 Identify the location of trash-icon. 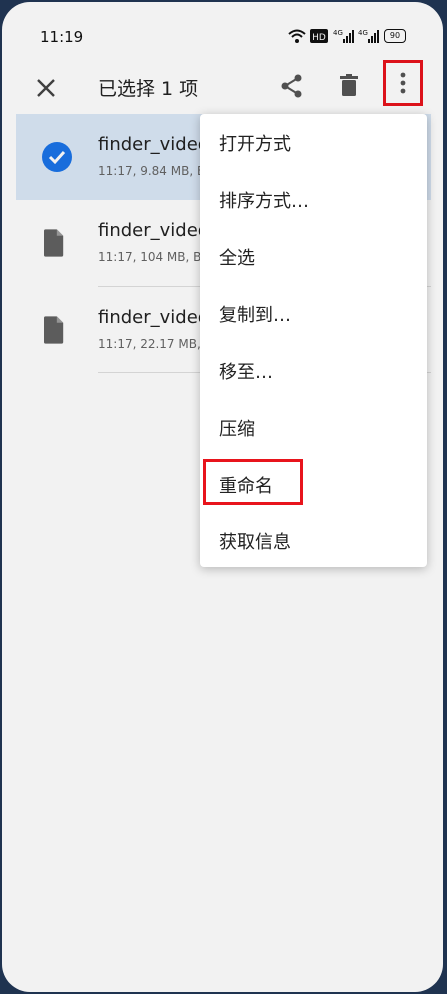
(349, 85).